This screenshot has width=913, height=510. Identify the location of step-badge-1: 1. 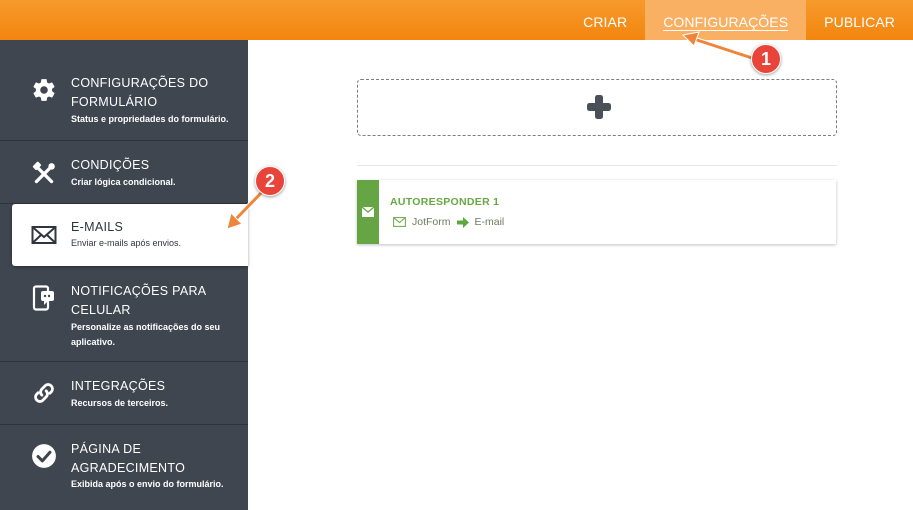
(766, 59).